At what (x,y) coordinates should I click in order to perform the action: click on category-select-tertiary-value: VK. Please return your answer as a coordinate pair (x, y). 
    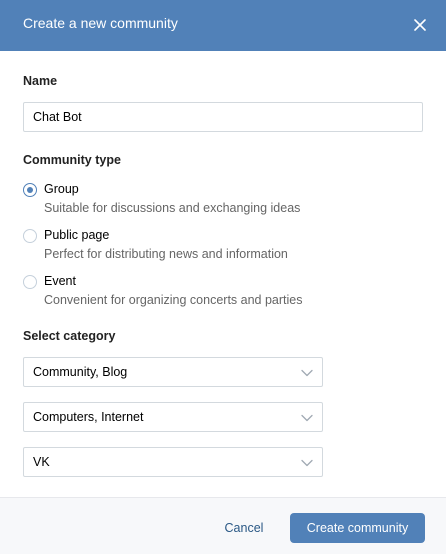
    Looking at the image, I should click on (41, 462).